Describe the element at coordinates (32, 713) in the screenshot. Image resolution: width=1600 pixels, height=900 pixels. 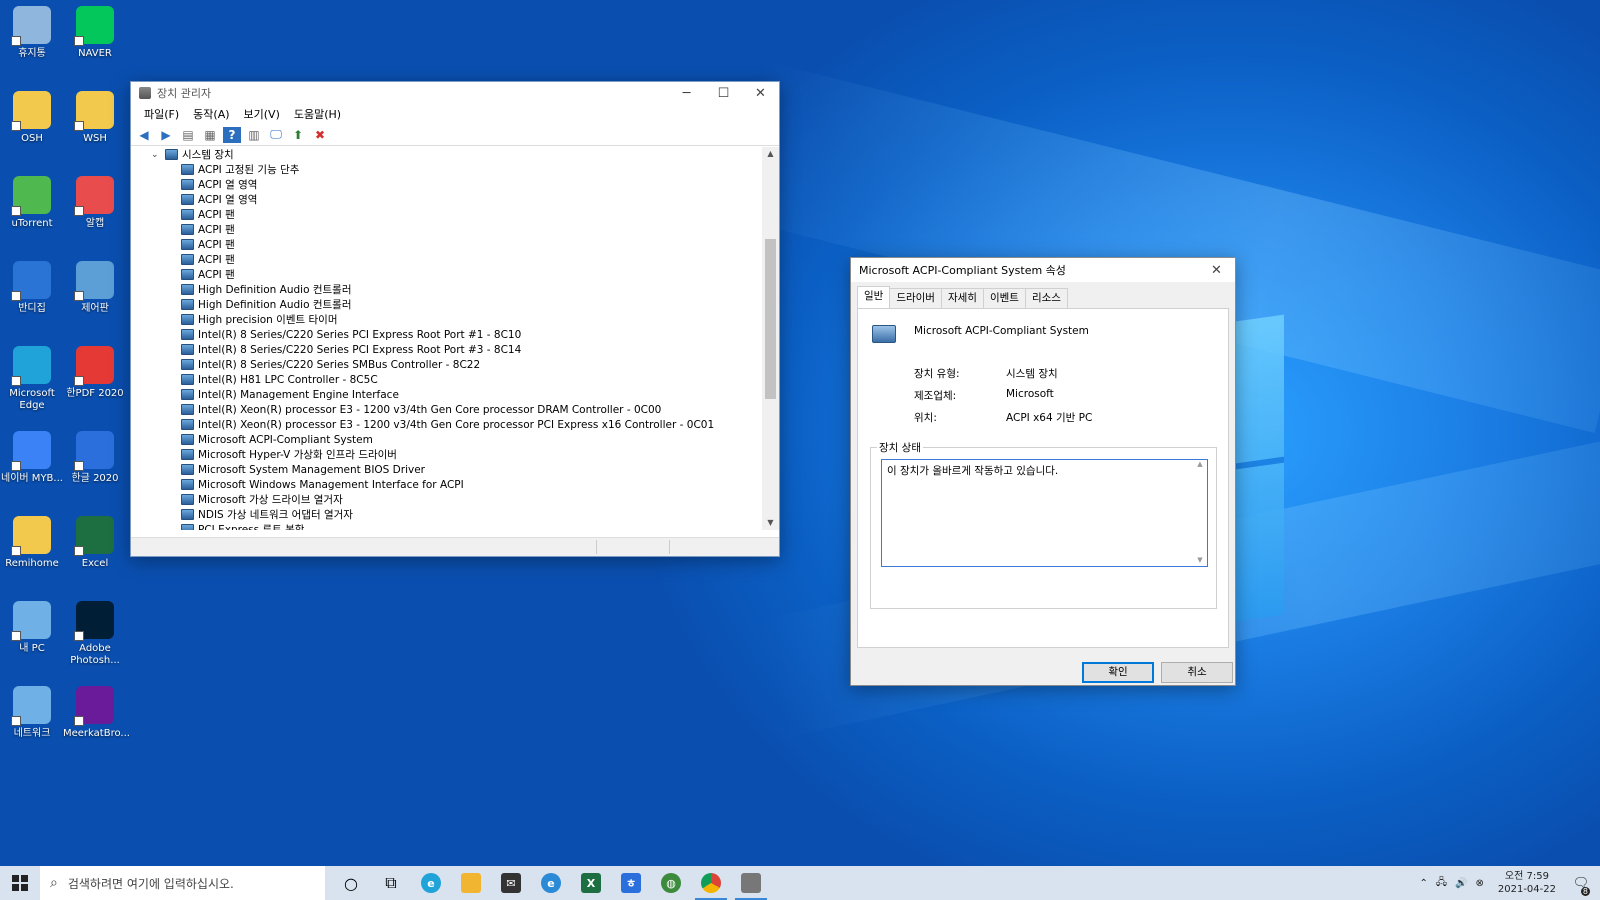
I see `desktop-icon: 네트워크` at that location.